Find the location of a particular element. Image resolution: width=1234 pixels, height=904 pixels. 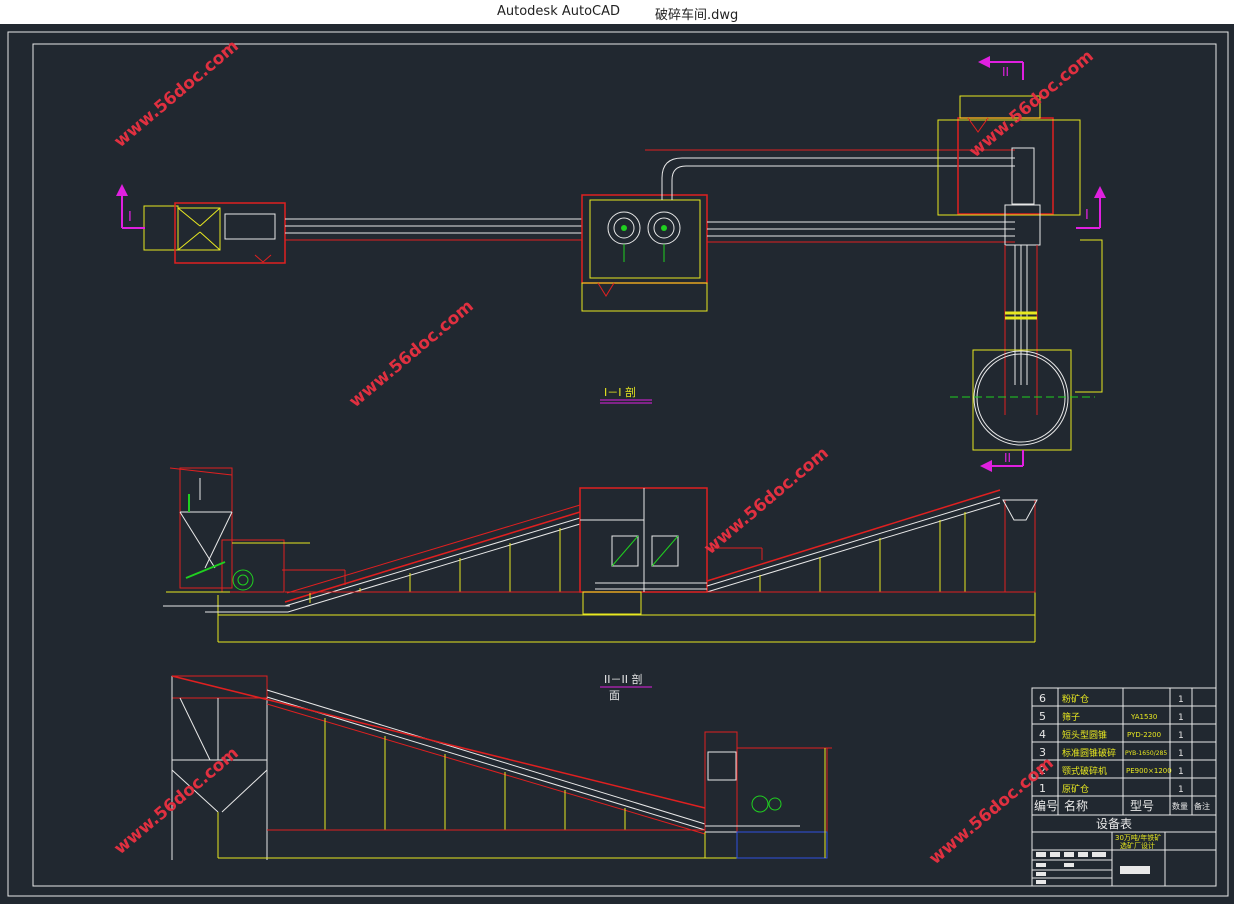

watermark-1: www.56doc.com is located at coordinates (176, 94).